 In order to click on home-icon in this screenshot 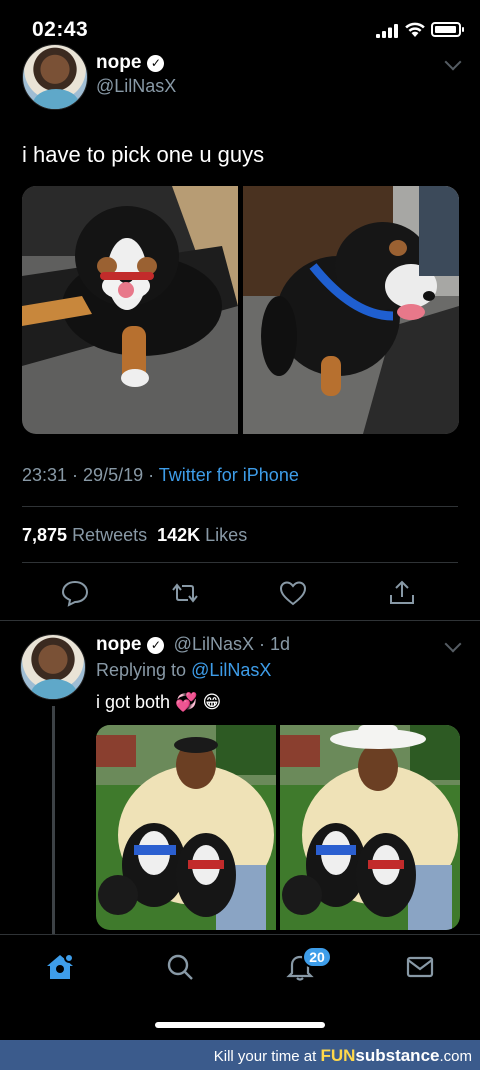, I will do `click(60, 967)`.